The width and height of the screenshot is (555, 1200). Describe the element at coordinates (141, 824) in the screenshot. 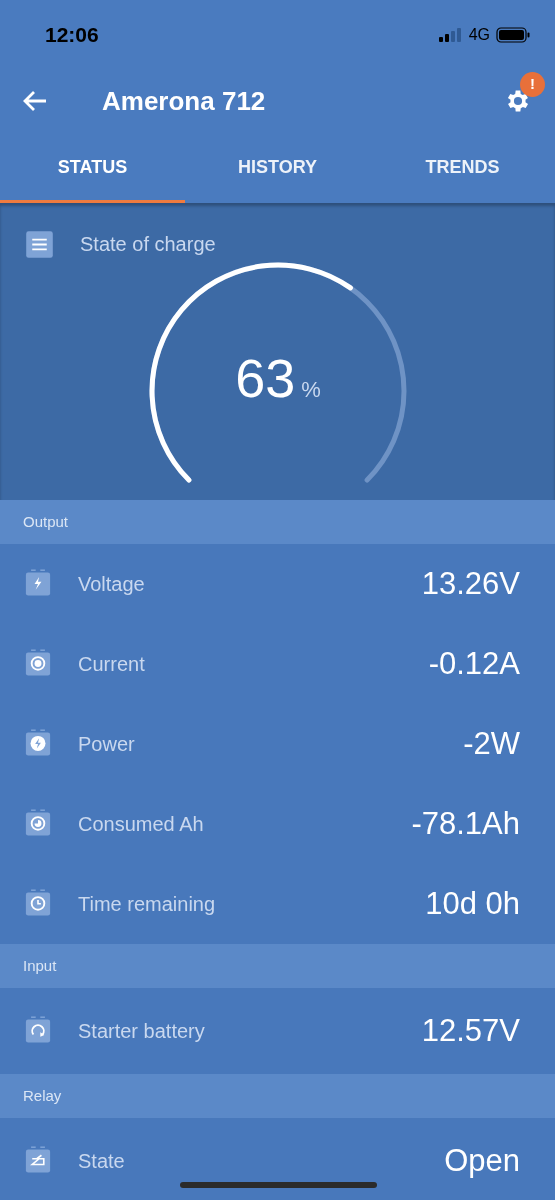

I see `row-label: Consumed Ah` at that location.